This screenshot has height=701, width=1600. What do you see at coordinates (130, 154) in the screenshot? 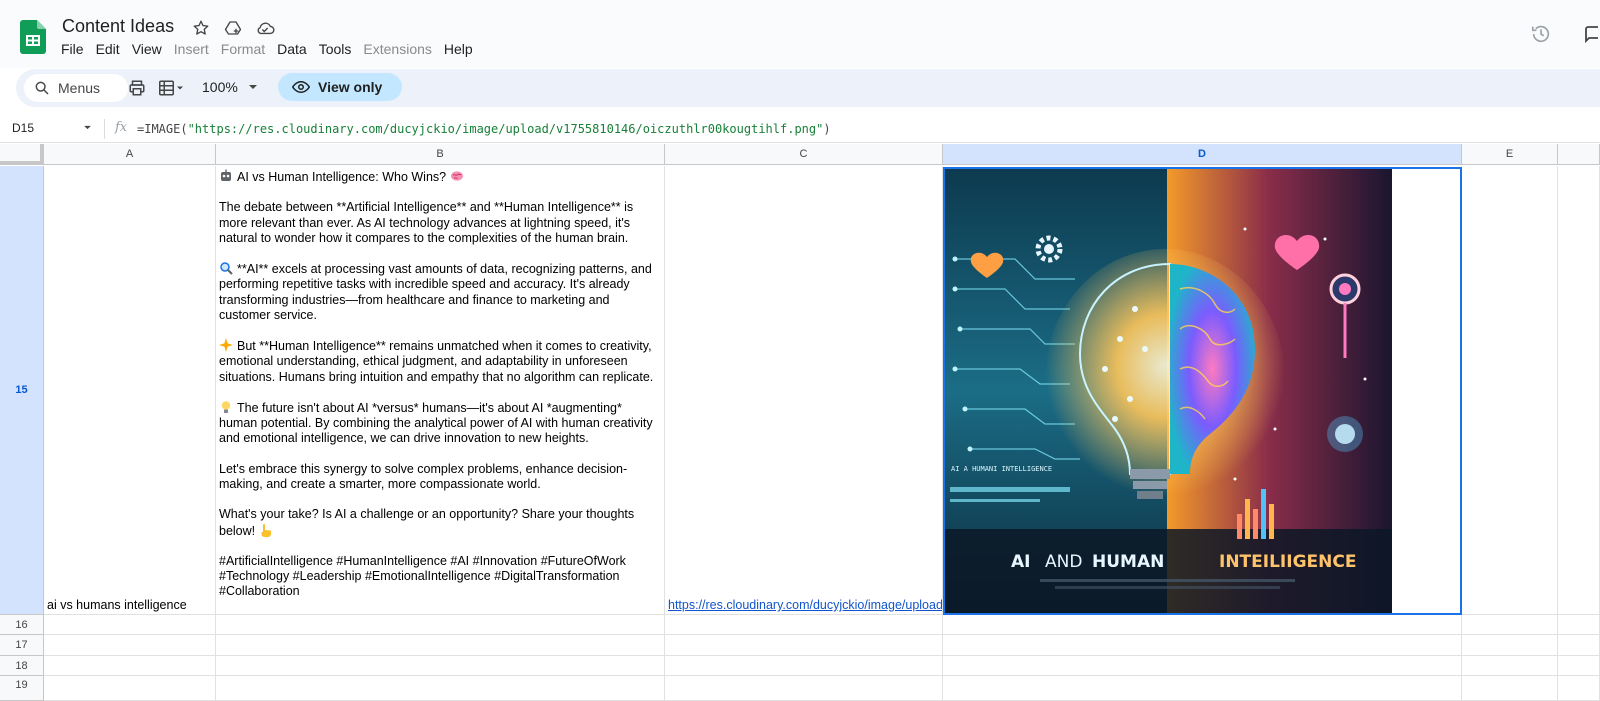
I see `column-header-a: A` at bounding box center [130, 154].